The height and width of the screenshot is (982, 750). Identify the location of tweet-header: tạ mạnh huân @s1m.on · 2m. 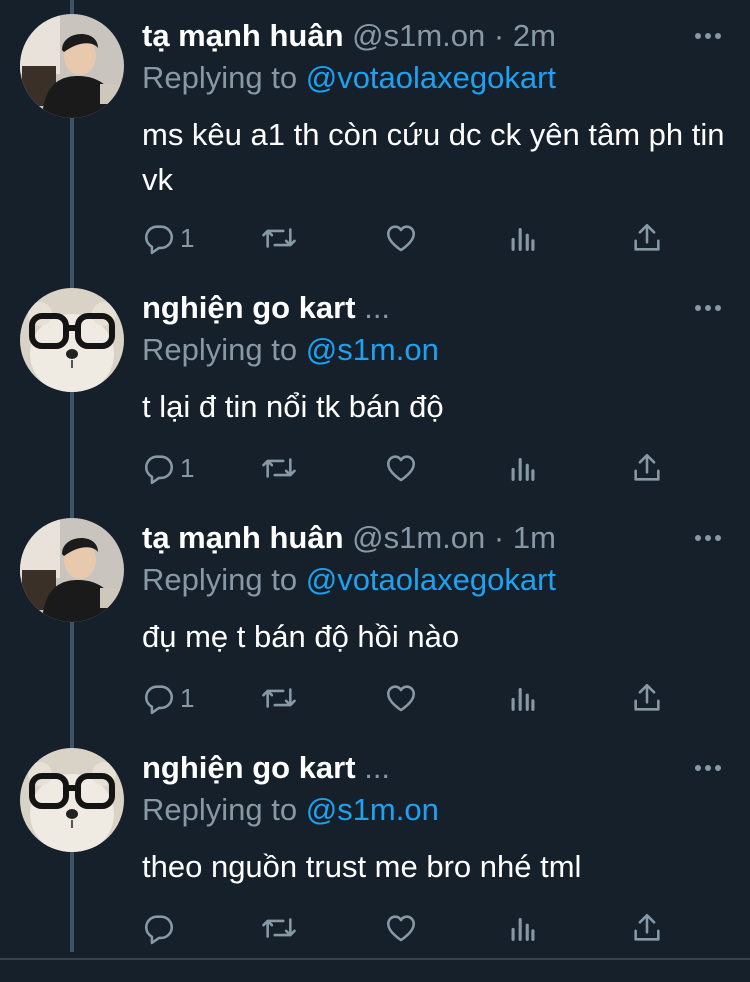
(406, 36).